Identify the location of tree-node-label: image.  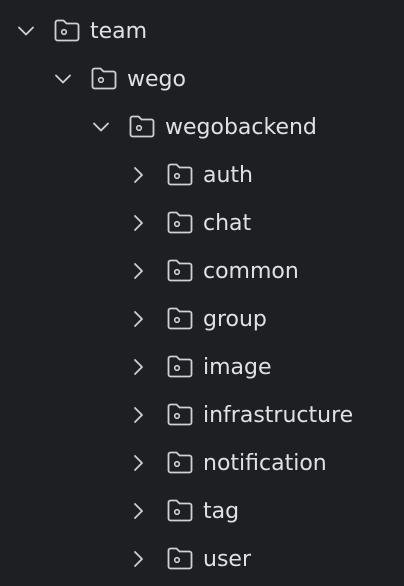
(237, 367).